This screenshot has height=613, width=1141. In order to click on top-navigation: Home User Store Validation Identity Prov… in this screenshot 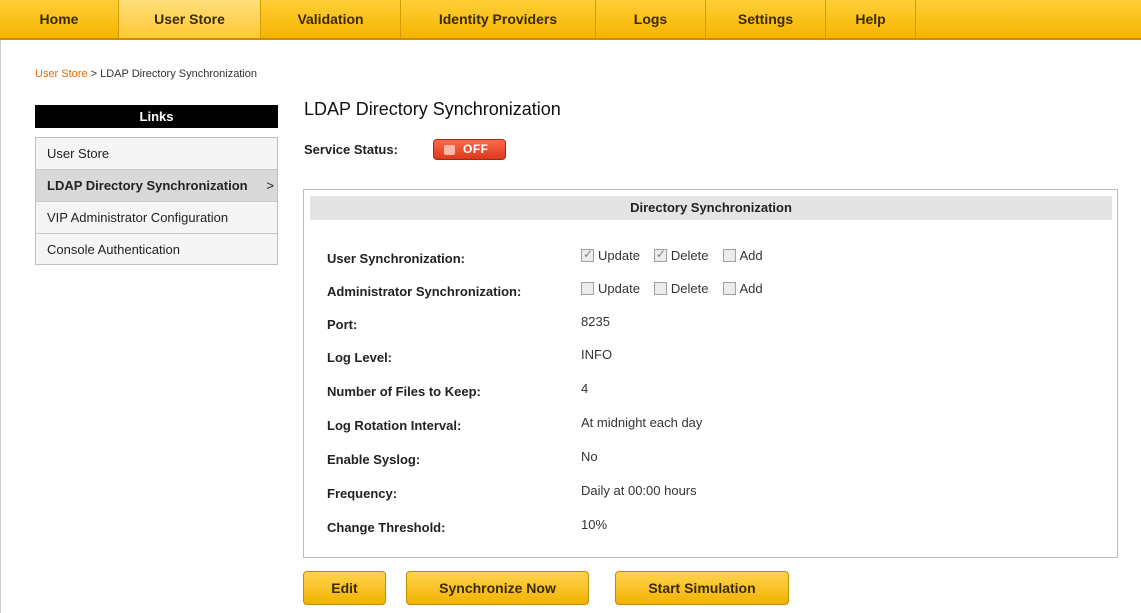, I will do `click(570, 20)`.